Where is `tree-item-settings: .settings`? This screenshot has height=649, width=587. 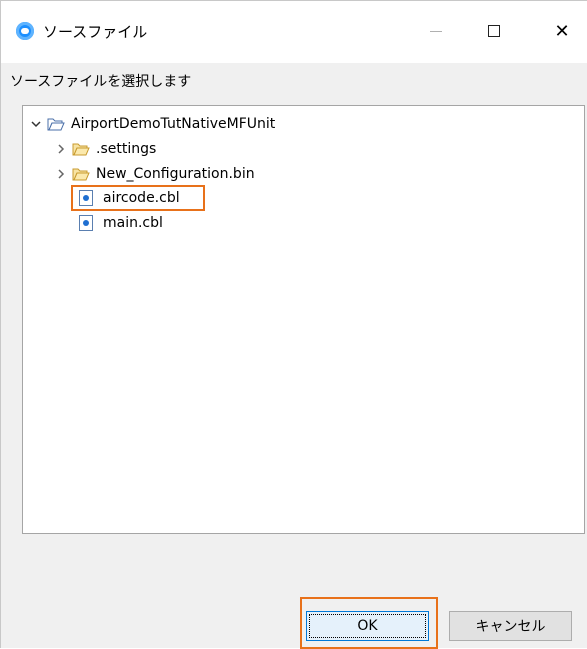
tree-item-settings: .settings is located at coordinates (105, 149).